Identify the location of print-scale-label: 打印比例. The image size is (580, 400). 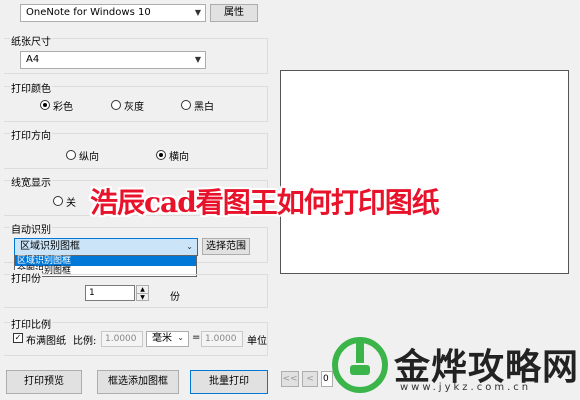
(31, 323).